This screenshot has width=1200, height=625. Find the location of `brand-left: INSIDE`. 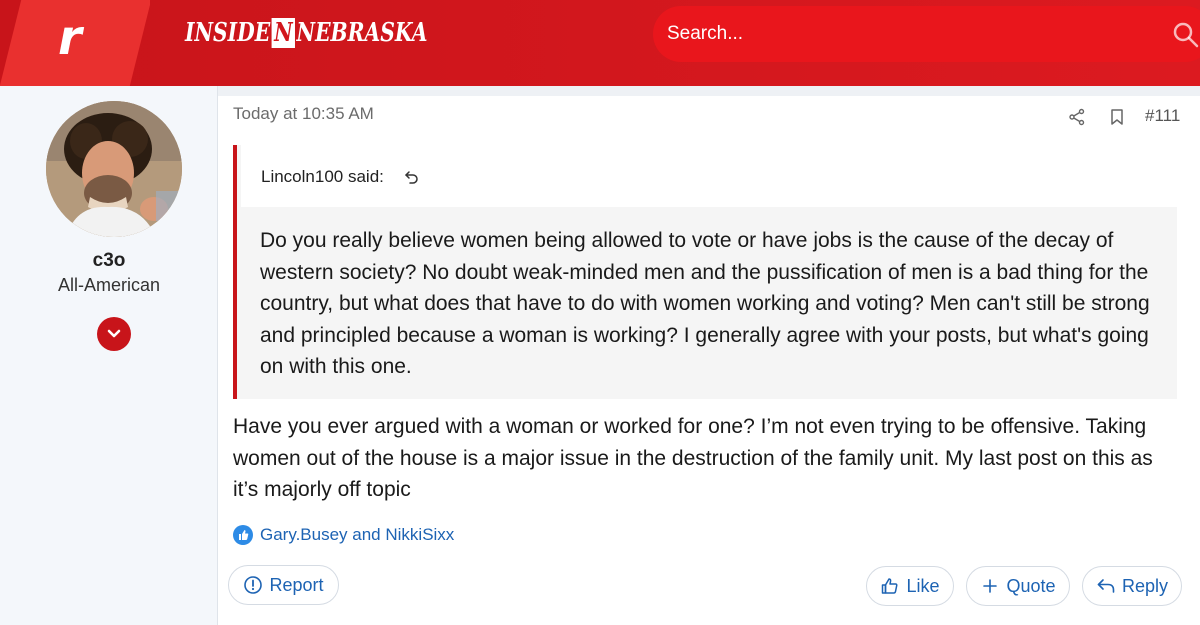

brand-left: INSIDE is located at coordinates (228, 33).